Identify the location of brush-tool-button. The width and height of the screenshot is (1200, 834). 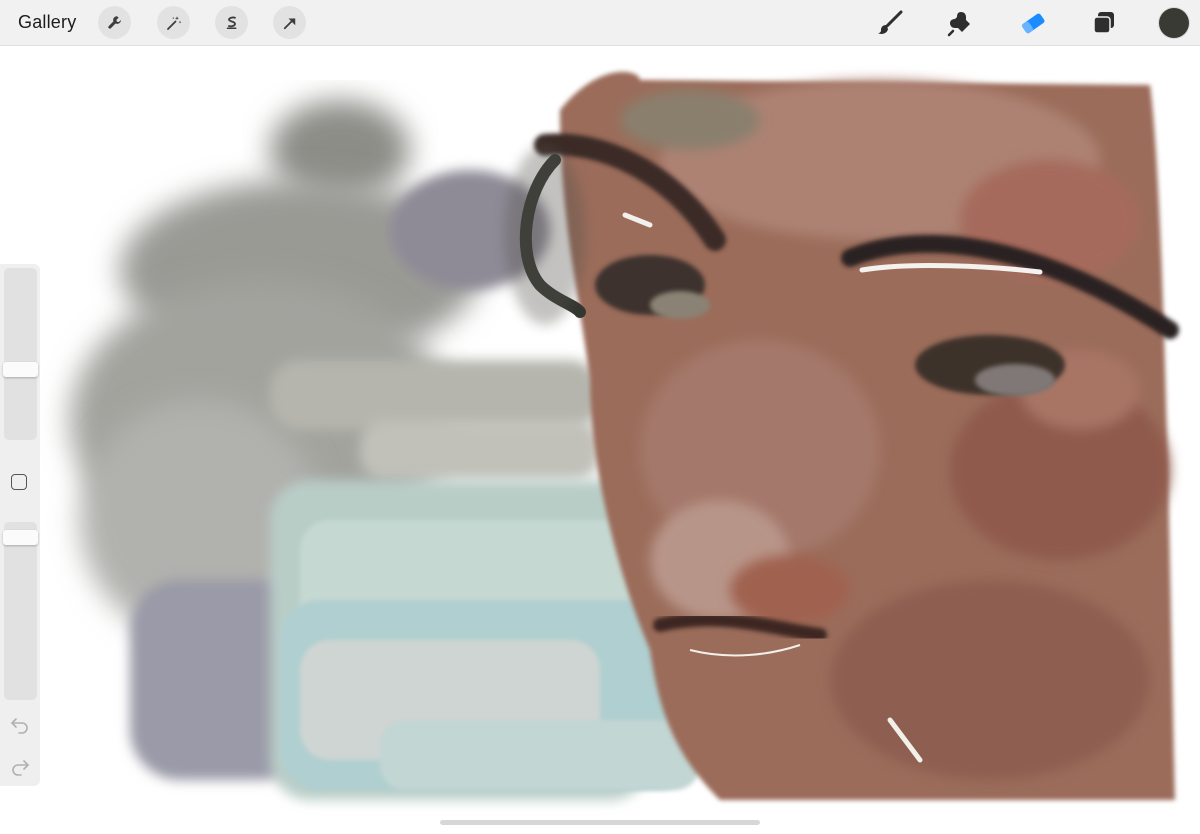
(890, 23).